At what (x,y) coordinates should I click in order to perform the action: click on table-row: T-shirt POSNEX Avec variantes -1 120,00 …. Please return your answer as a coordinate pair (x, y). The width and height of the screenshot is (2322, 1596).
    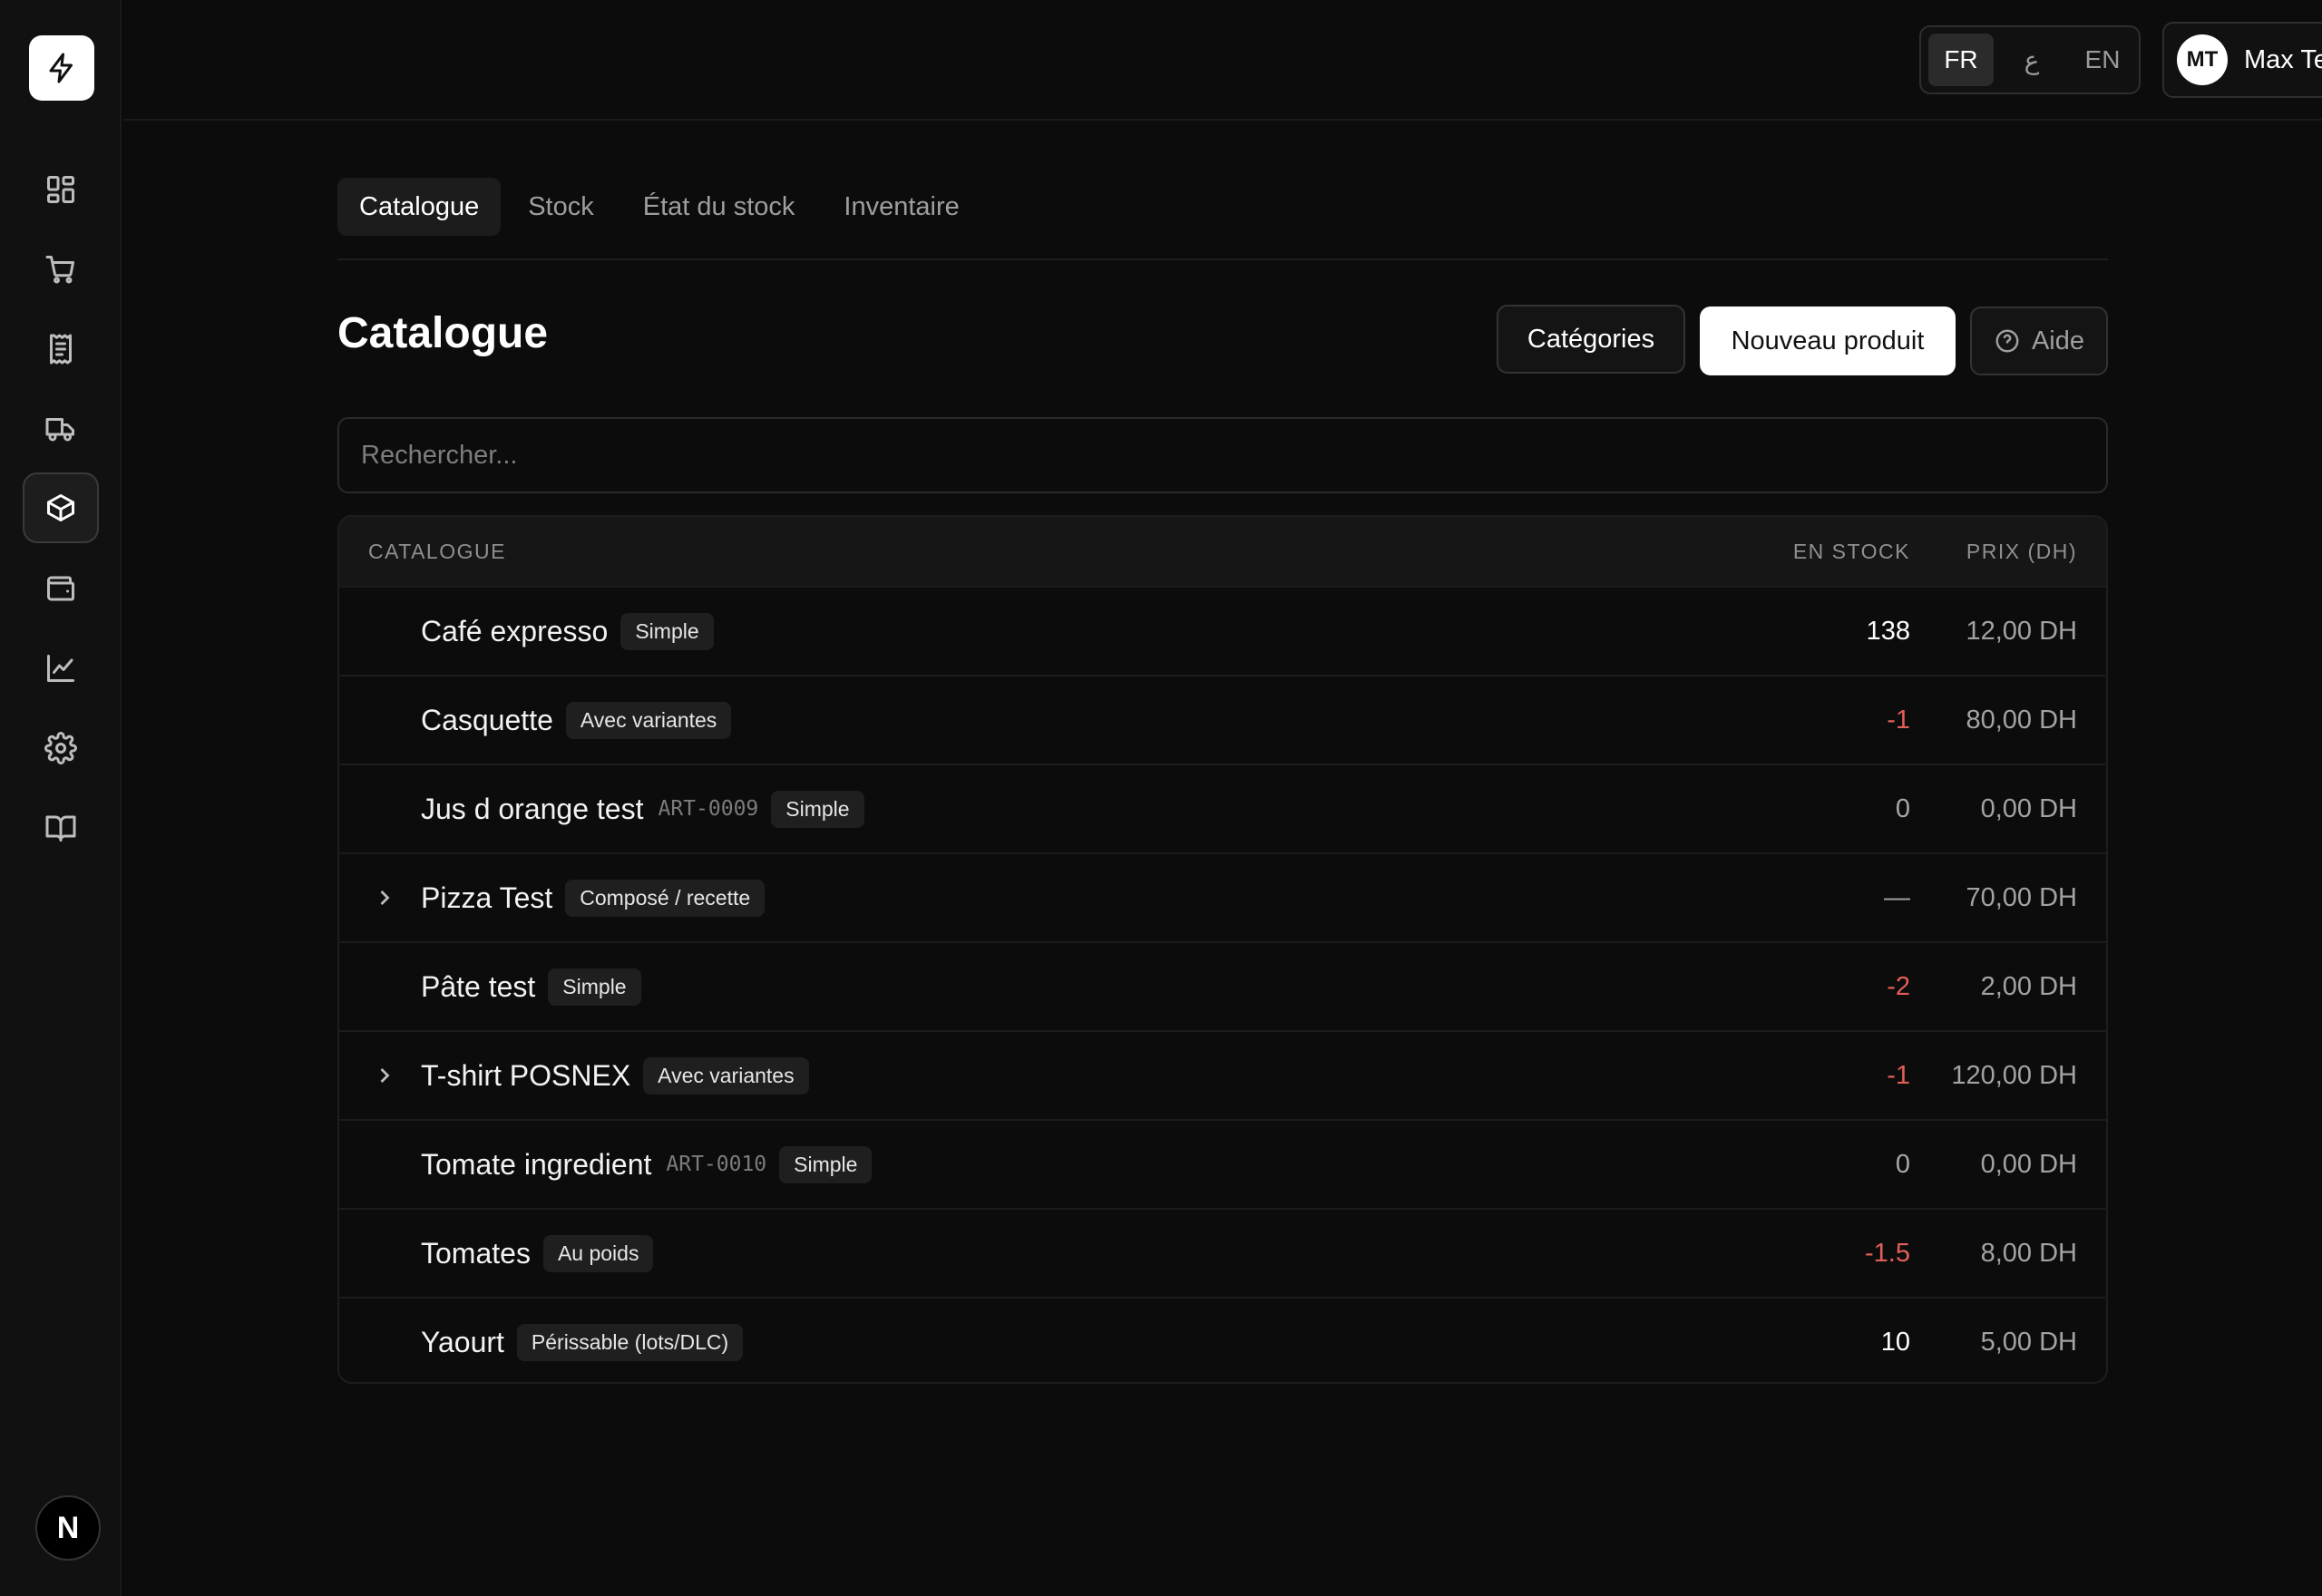
    Looking at the image, I should click on (1222, 1074).